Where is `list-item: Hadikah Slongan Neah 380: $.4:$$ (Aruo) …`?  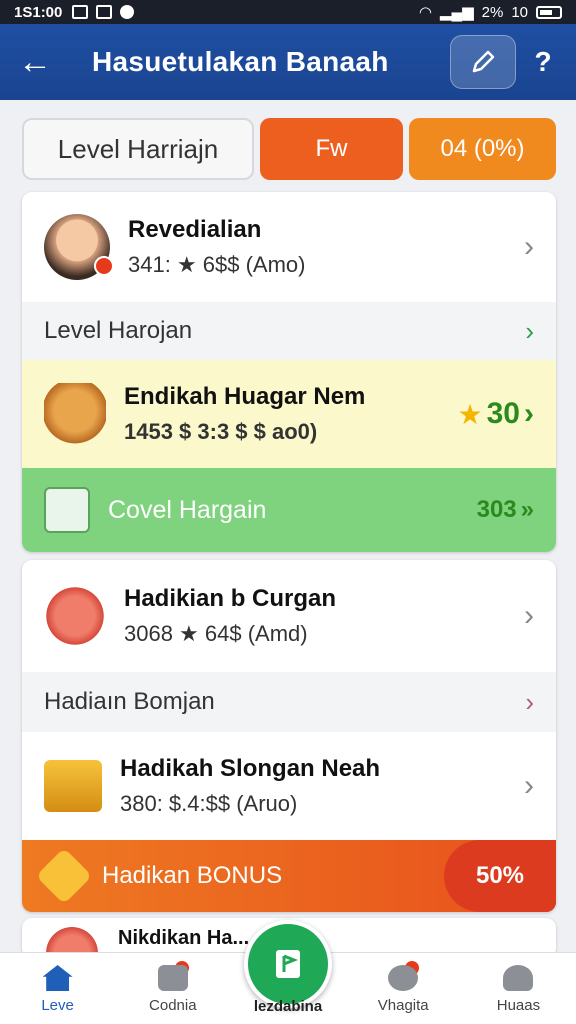 list-item: Hadikah Slongan Neah 380: $.4:$$ (Aruo) … is located at coordinates (289, 786).